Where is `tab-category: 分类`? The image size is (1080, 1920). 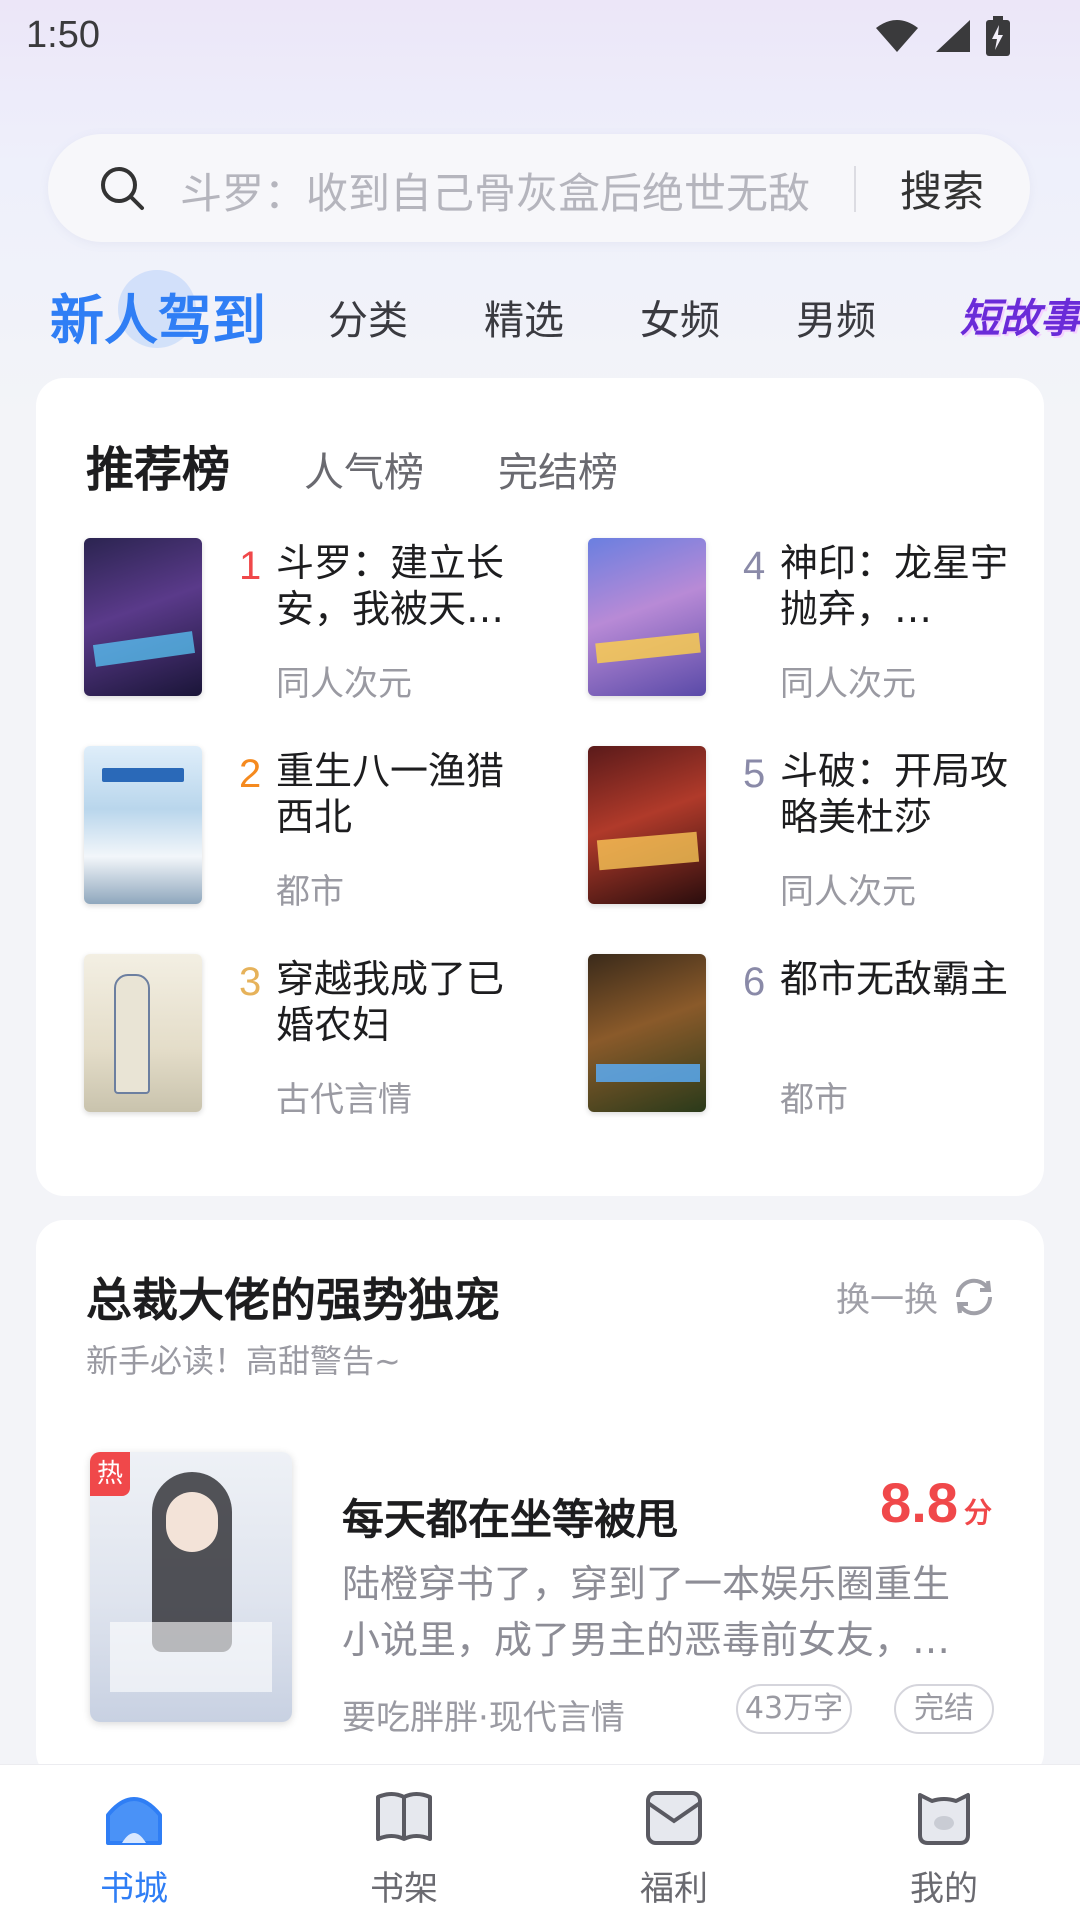
tab-category: 分类 is located at coordinates (368, 317).